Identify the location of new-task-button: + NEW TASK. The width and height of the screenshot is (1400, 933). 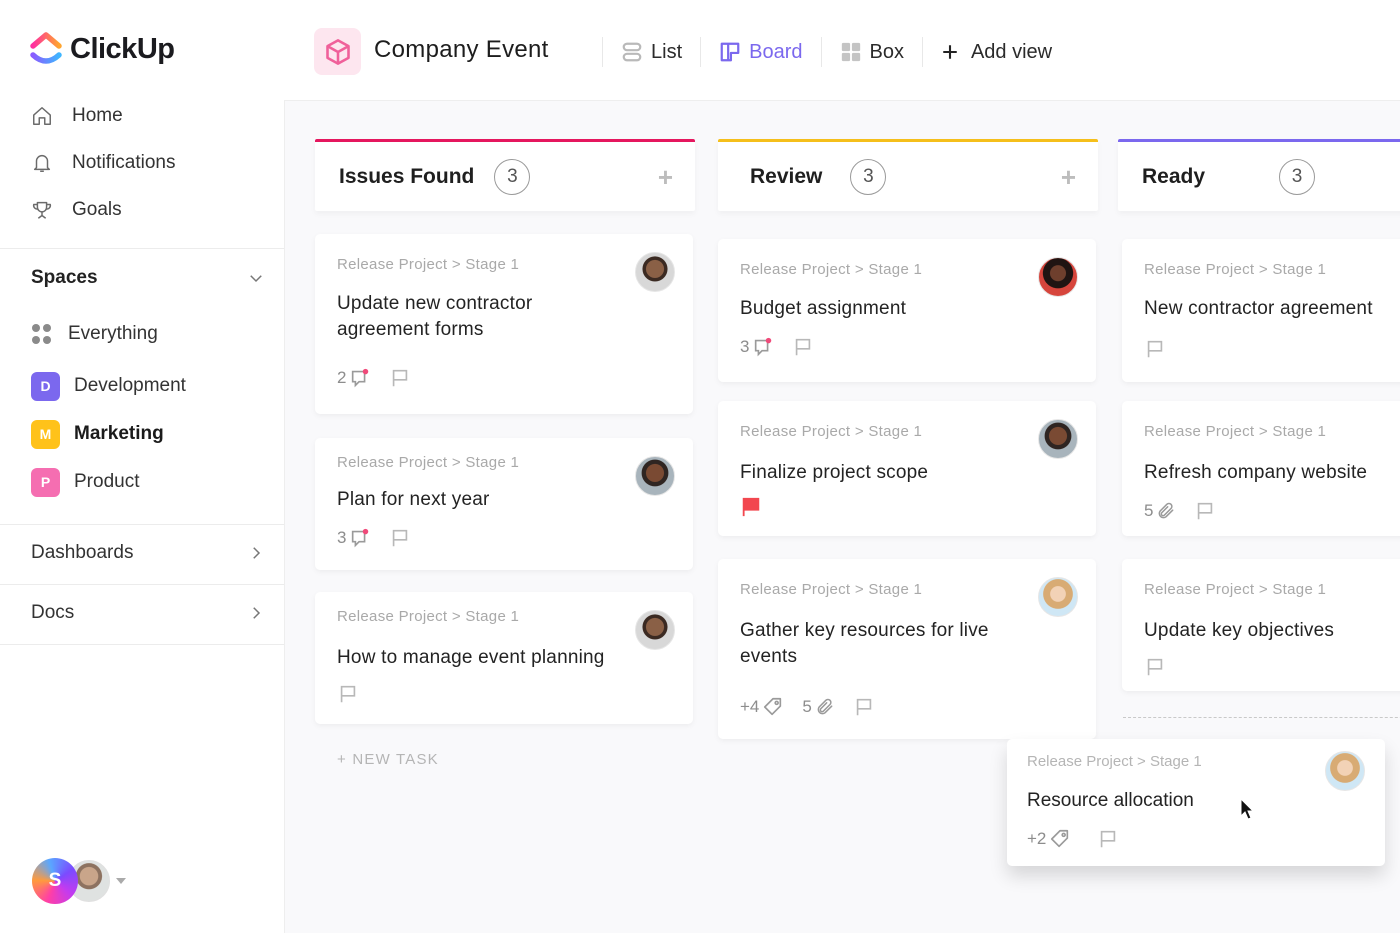
(388, 759).